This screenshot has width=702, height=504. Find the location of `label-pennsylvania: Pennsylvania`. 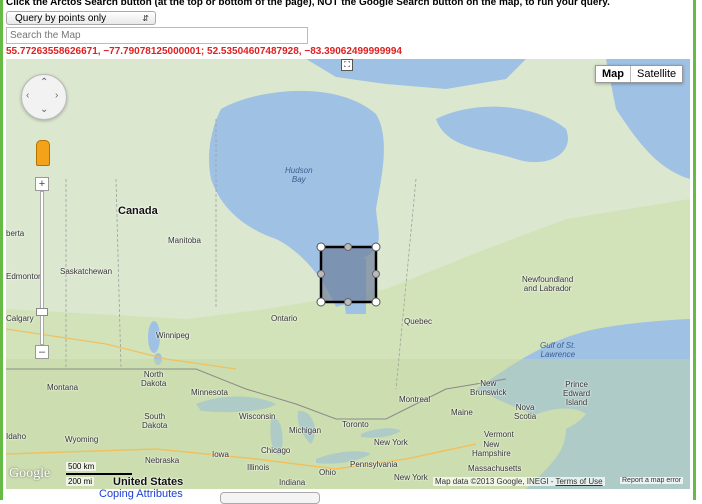

label-pennsylvania: Pennsylvania is located at coordinates (374, 464).